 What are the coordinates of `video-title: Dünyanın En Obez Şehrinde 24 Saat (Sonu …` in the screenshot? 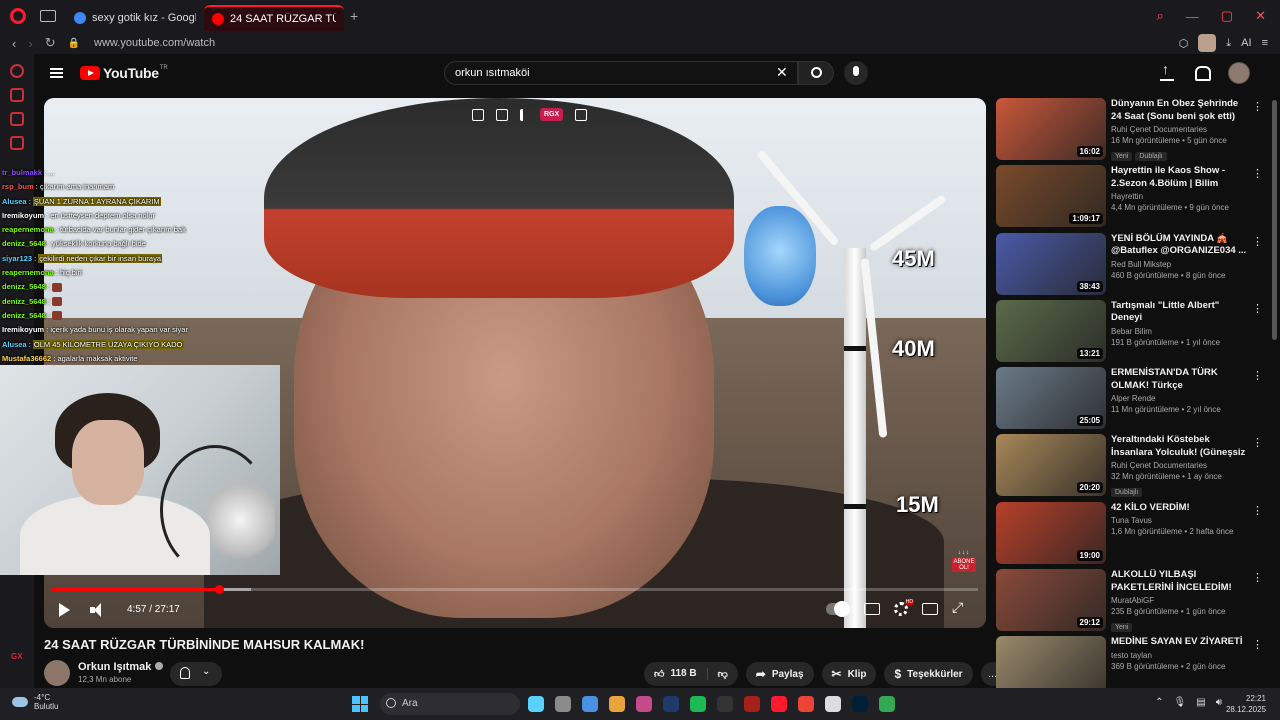 It's located at (1181, 110).